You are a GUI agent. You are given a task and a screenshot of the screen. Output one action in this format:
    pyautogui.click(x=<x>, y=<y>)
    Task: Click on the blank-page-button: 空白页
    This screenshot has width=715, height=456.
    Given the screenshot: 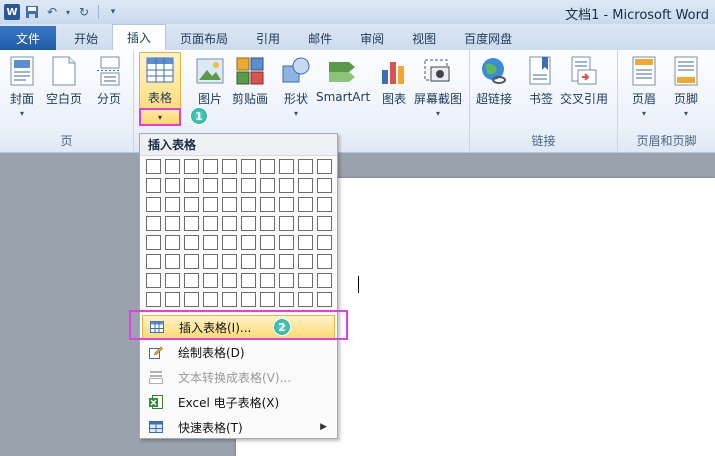 What is the action you would take?
    pyautogui.click(x=64, y=80)
    